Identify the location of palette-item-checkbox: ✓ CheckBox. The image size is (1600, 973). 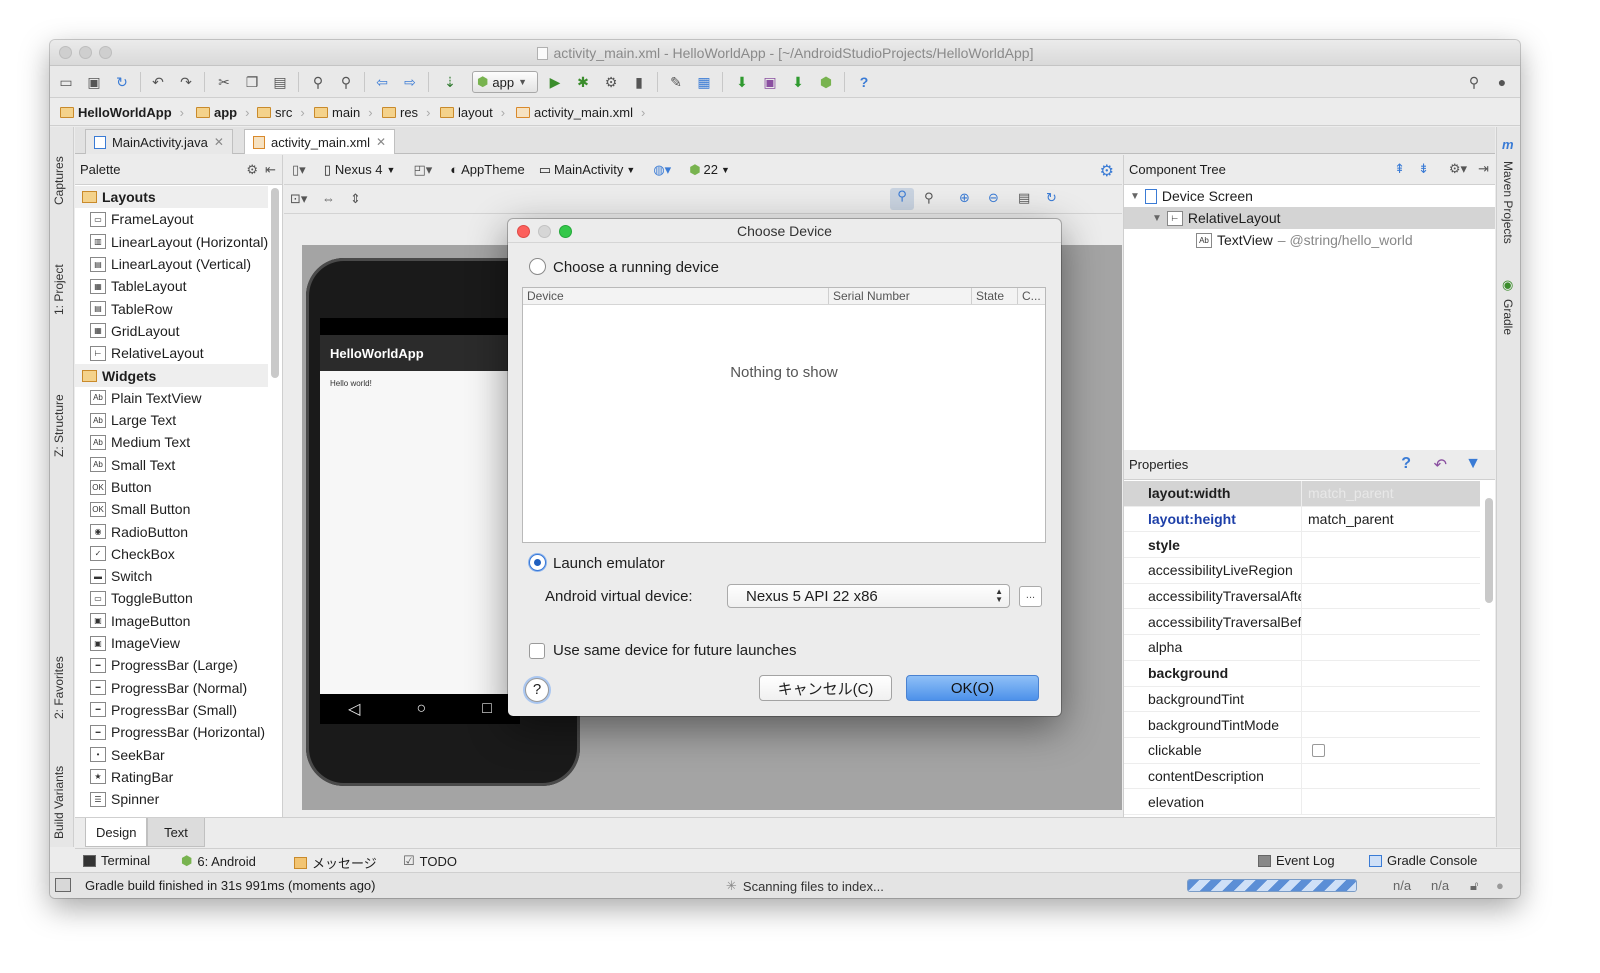
(171, 554).